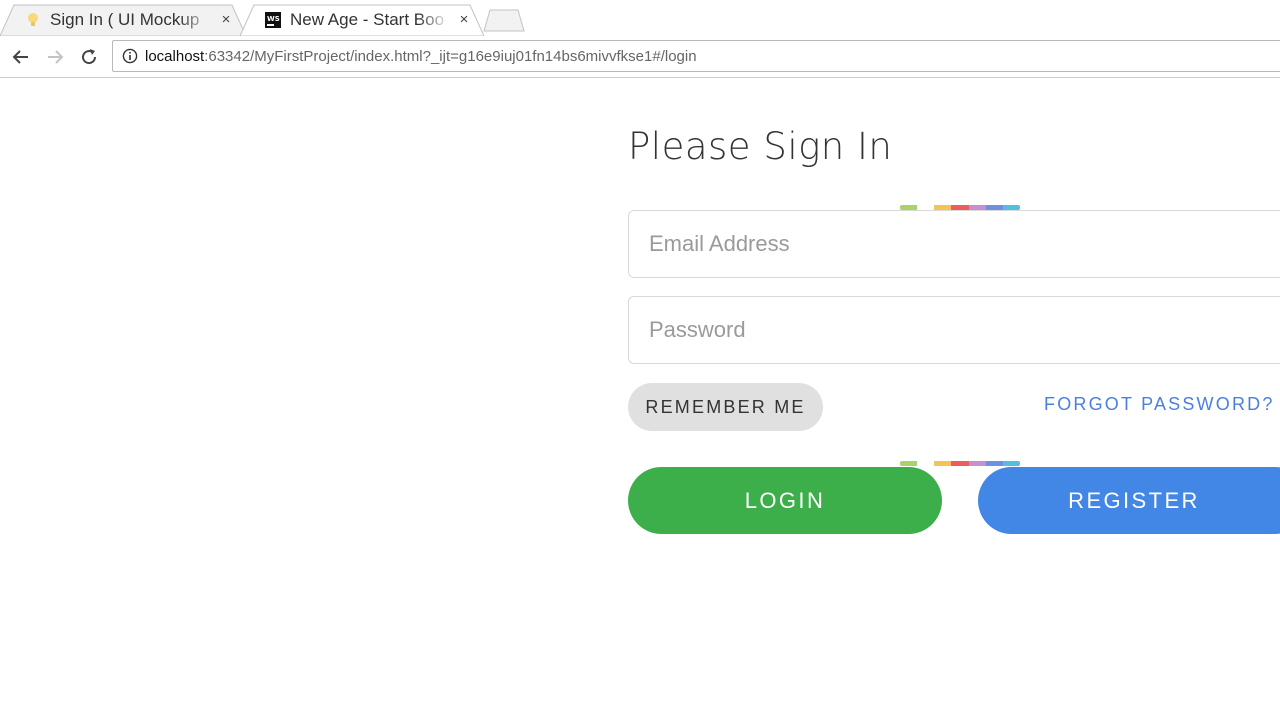  Describe the element at coordinates (954, 330) in the screenshot. I see `password-field` at that location.